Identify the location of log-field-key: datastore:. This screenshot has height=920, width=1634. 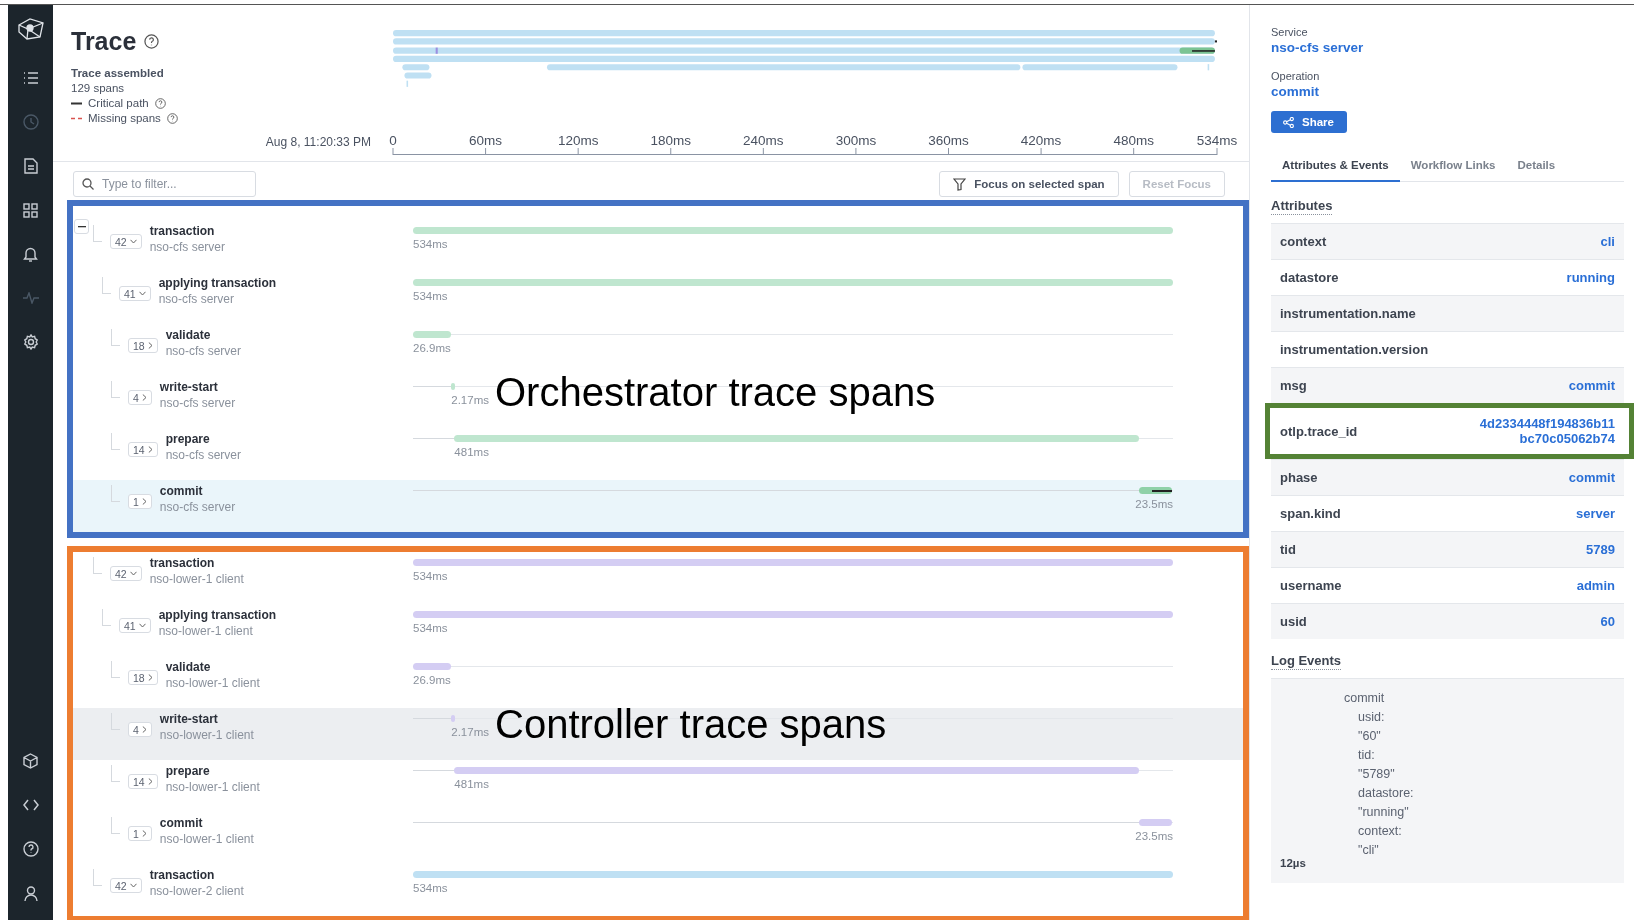
(1379, 793).